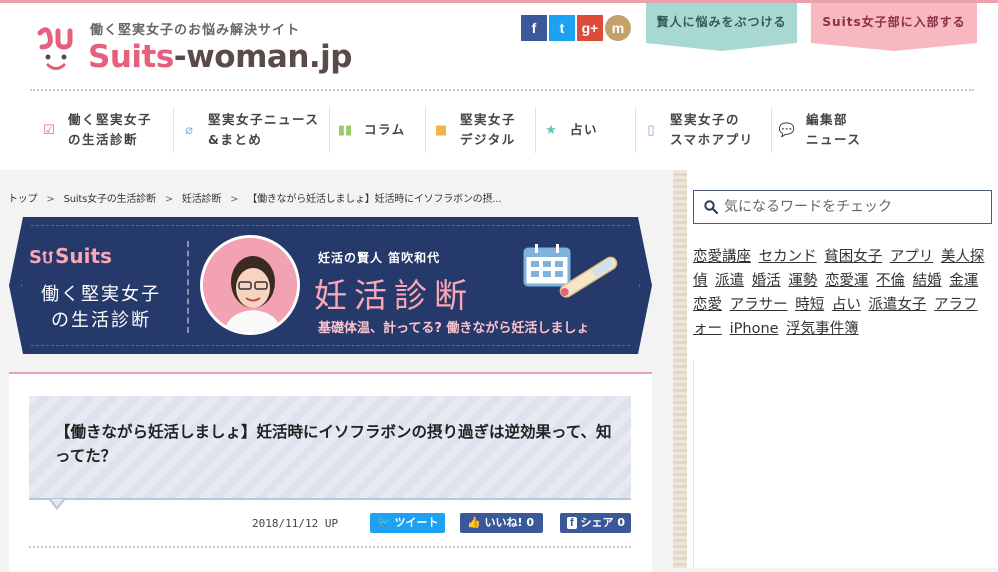  I want to click on nav-label: 占い, so click(584, 129).